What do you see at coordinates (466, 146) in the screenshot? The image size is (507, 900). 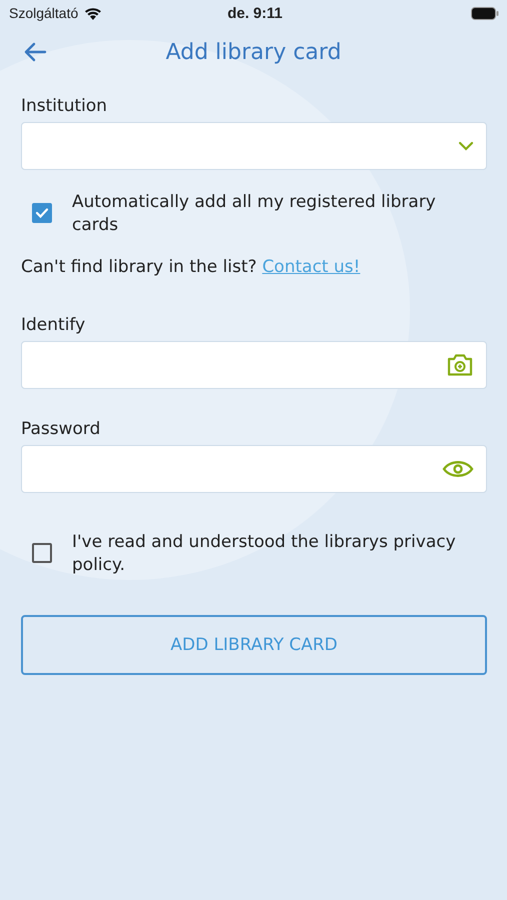 I see `chevron-down-icon` at bounding box center [466, 146].